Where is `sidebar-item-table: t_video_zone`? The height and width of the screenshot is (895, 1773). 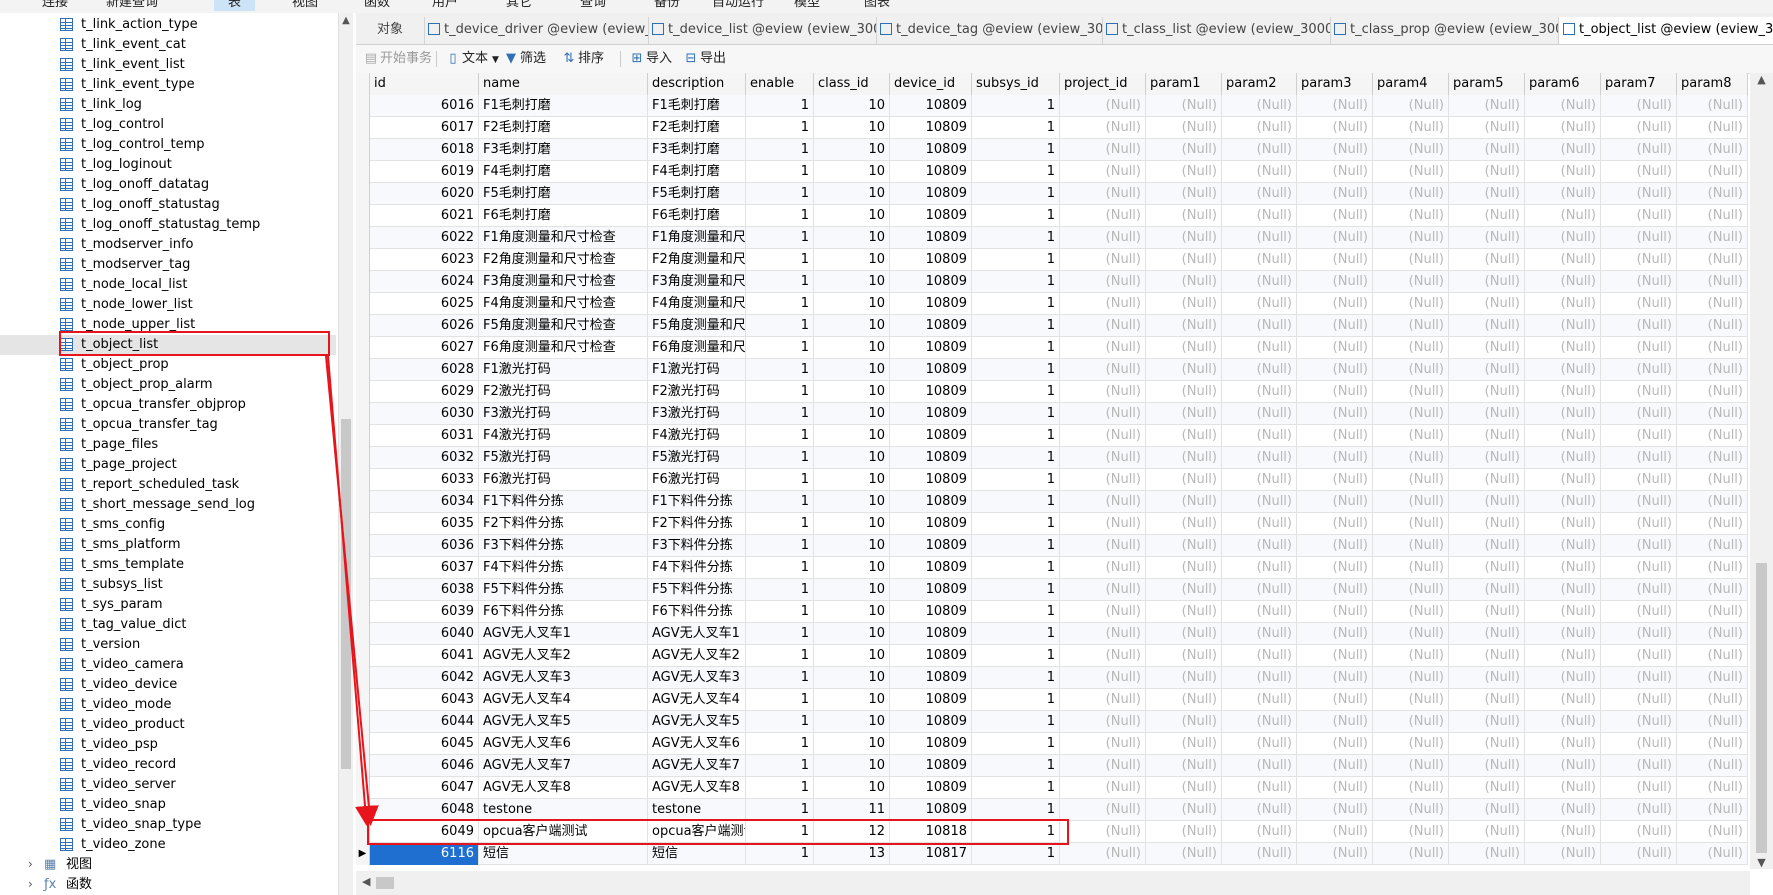
sidebar-item-table: t_video_zone is located at coordinates (195, 845).